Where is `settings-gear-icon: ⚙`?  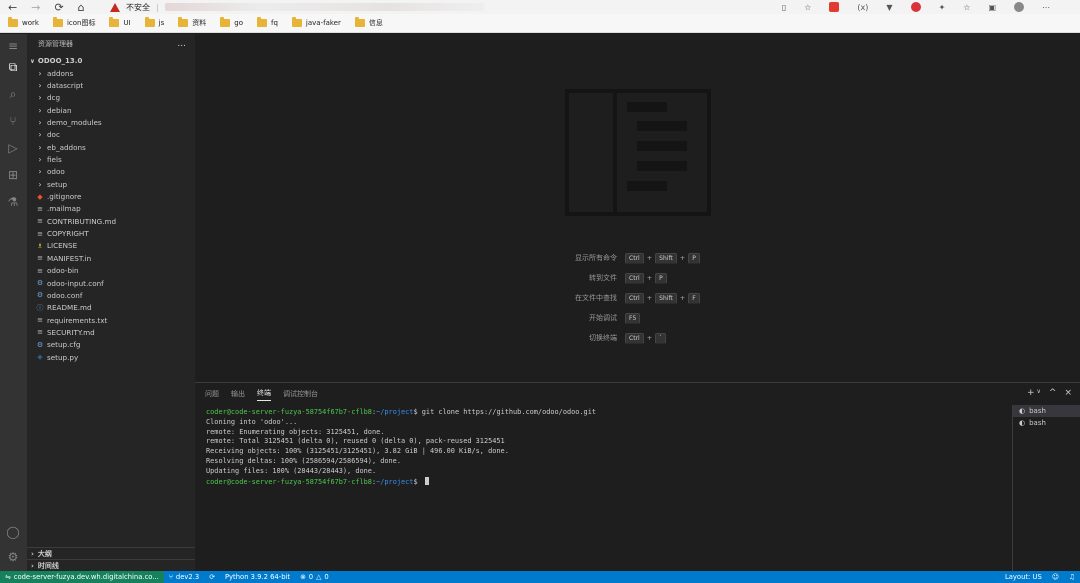
settings-gear-icon: ⚙ is located at coordinates (13, 557).